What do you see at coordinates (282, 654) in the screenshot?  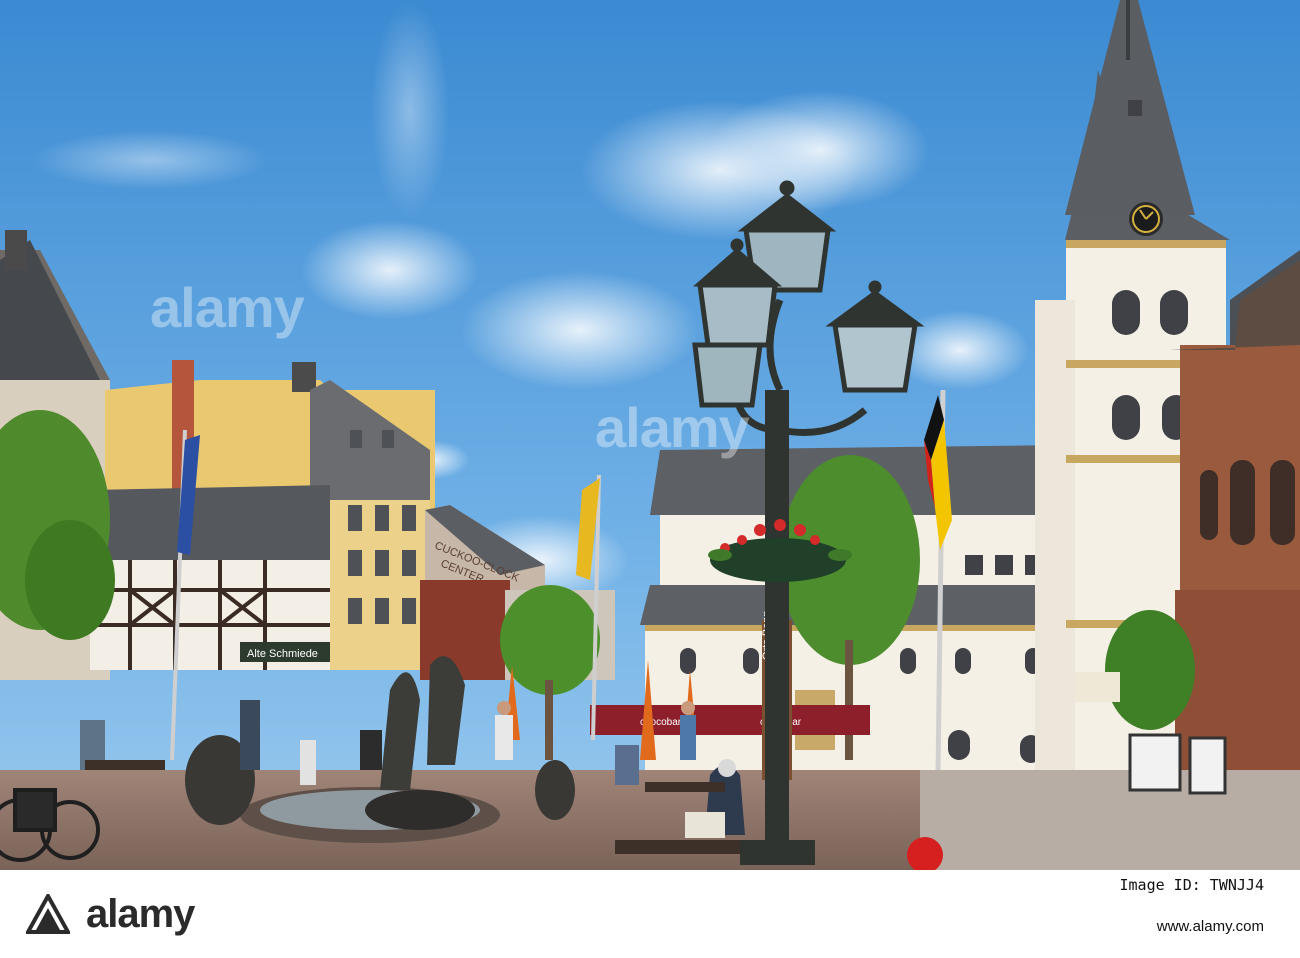 I see `restaurant-sign: Alte Schmiede` at bounding box center [282, 654].